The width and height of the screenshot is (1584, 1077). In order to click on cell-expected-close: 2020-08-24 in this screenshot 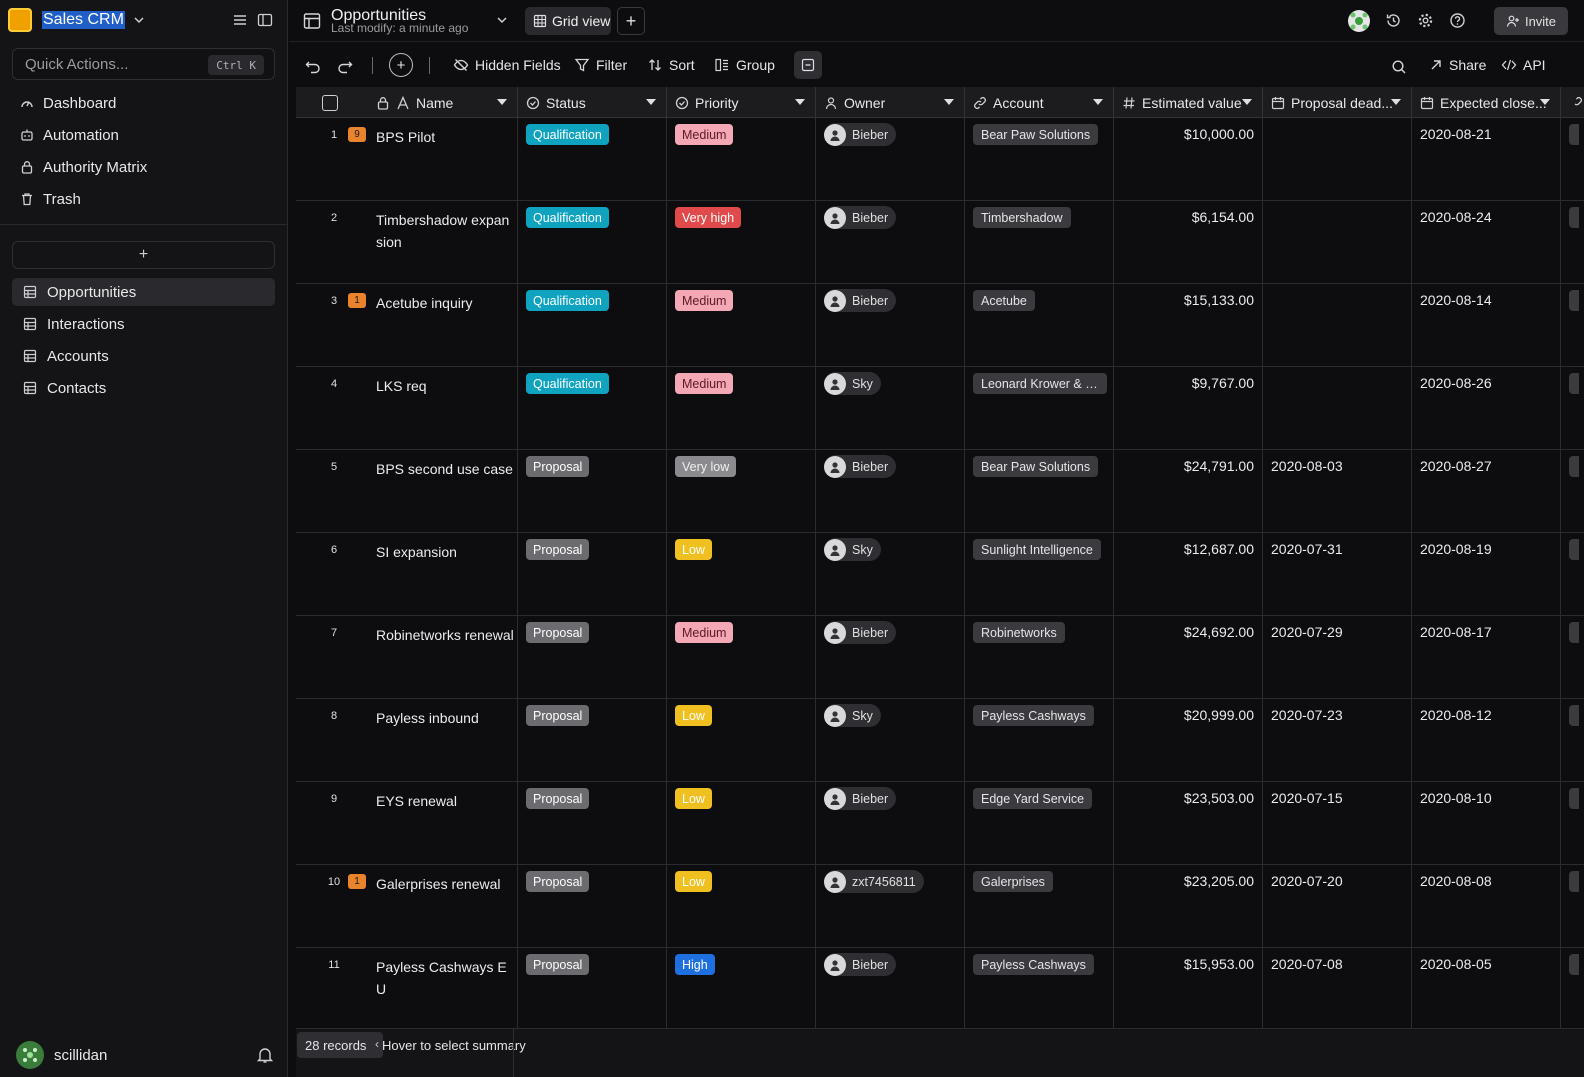, I will do `click(1486, 242)`.